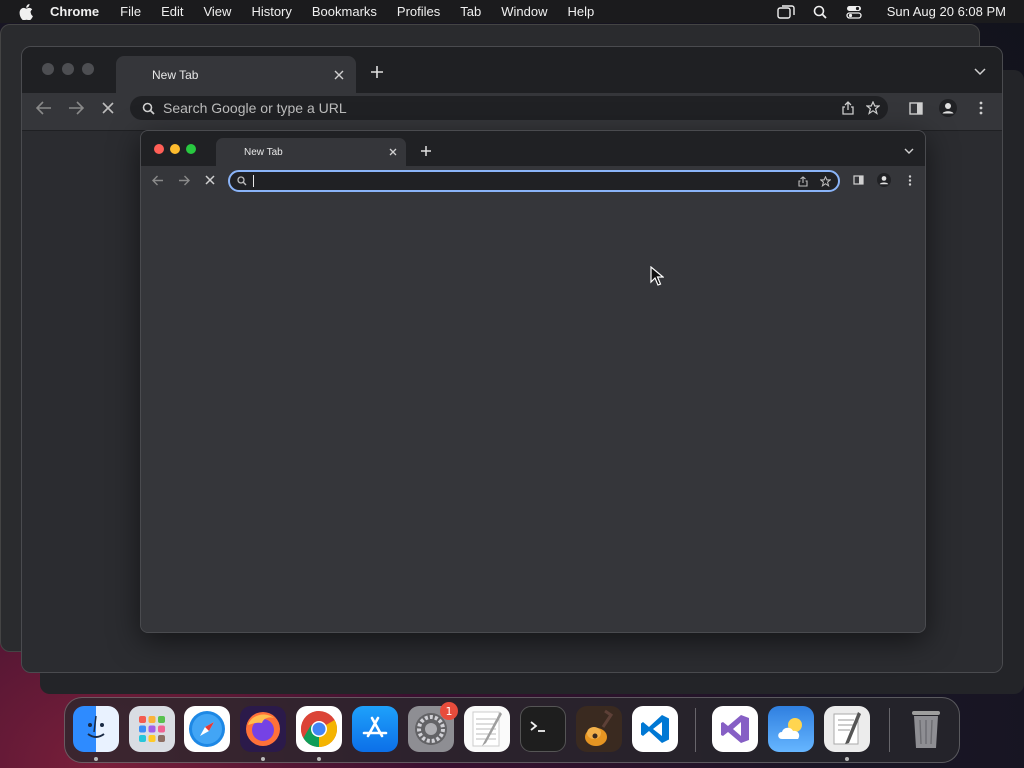  I want to click on outer-omnibox-search-icon, so click(148, 108).